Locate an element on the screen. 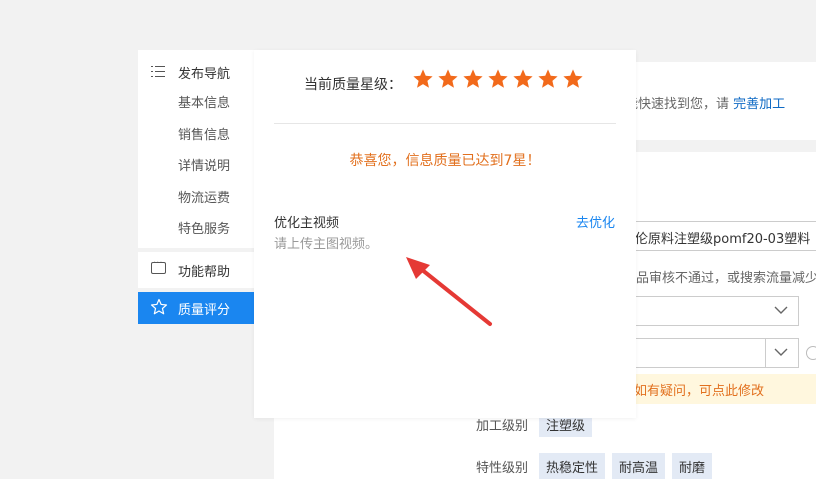 This screenshot has width=816, height=479. complete-process-link: 完善加工 is located at coordinates (759, 104).